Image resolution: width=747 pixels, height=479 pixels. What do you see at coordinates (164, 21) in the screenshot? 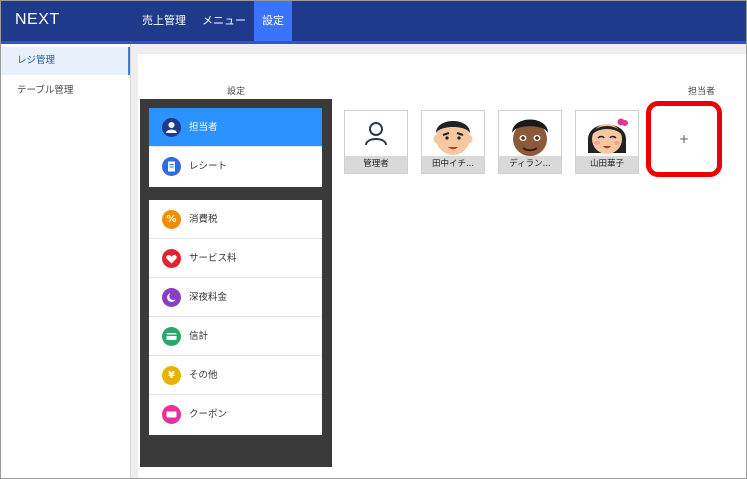
I see `nav-sales-management: 売上管理` at bounding box center [164, 21].